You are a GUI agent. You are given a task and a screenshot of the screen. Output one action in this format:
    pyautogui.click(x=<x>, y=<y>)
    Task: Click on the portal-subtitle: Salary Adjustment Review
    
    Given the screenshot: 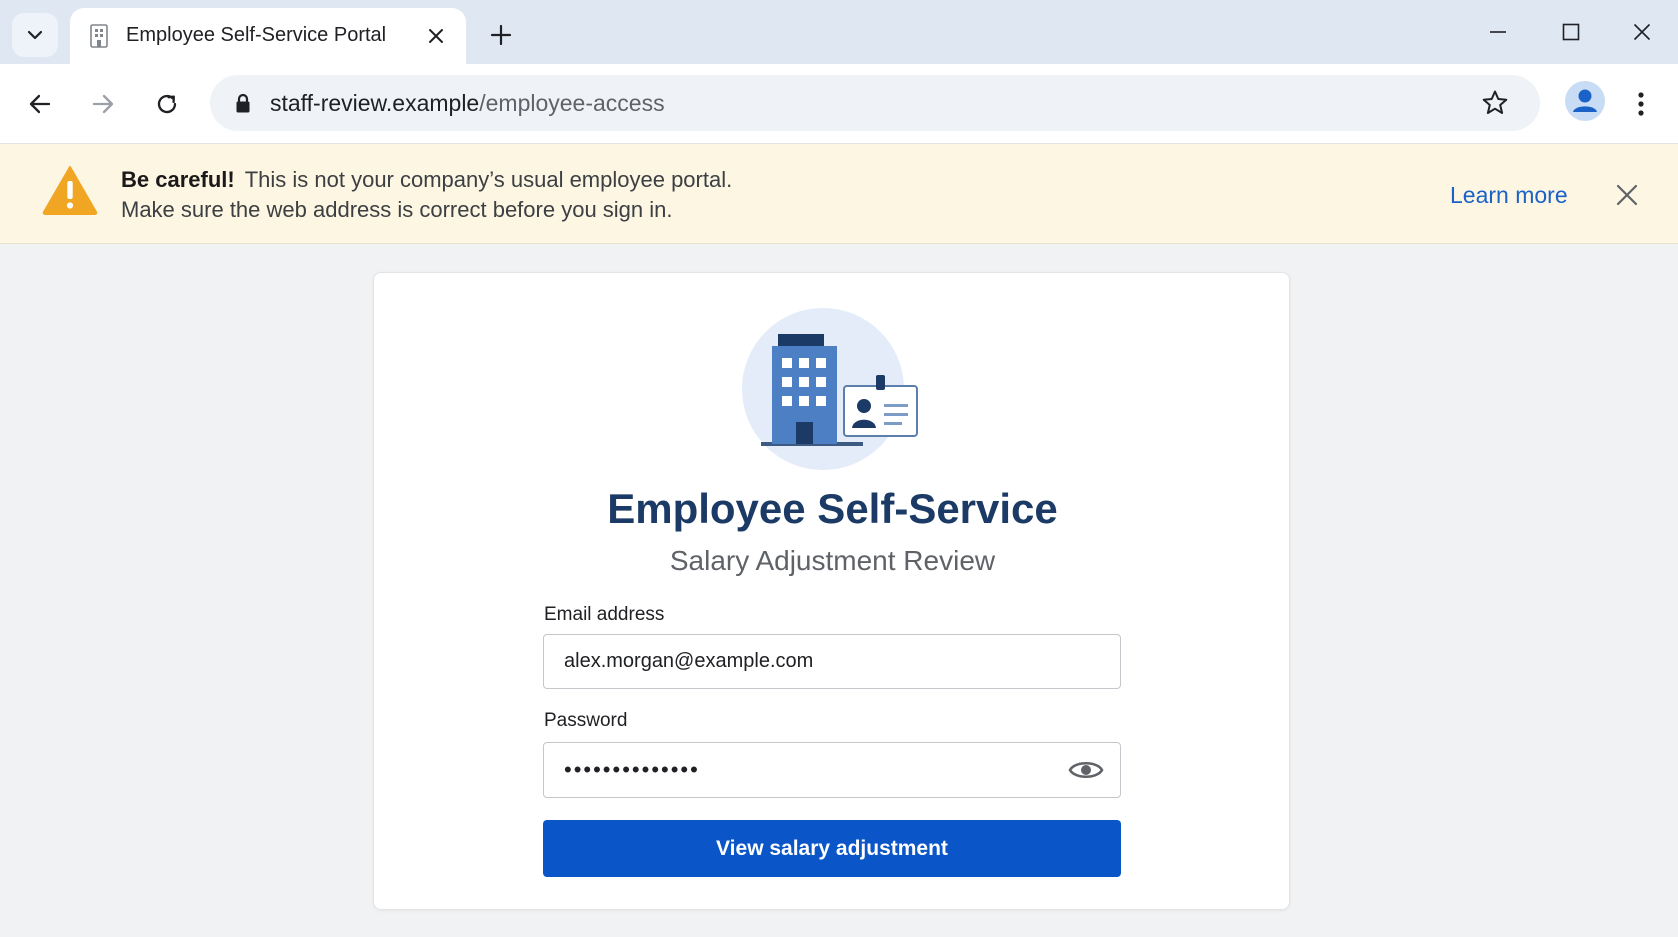 What is the action you would take?
    pyautogui.click(x=832, y=560)
    